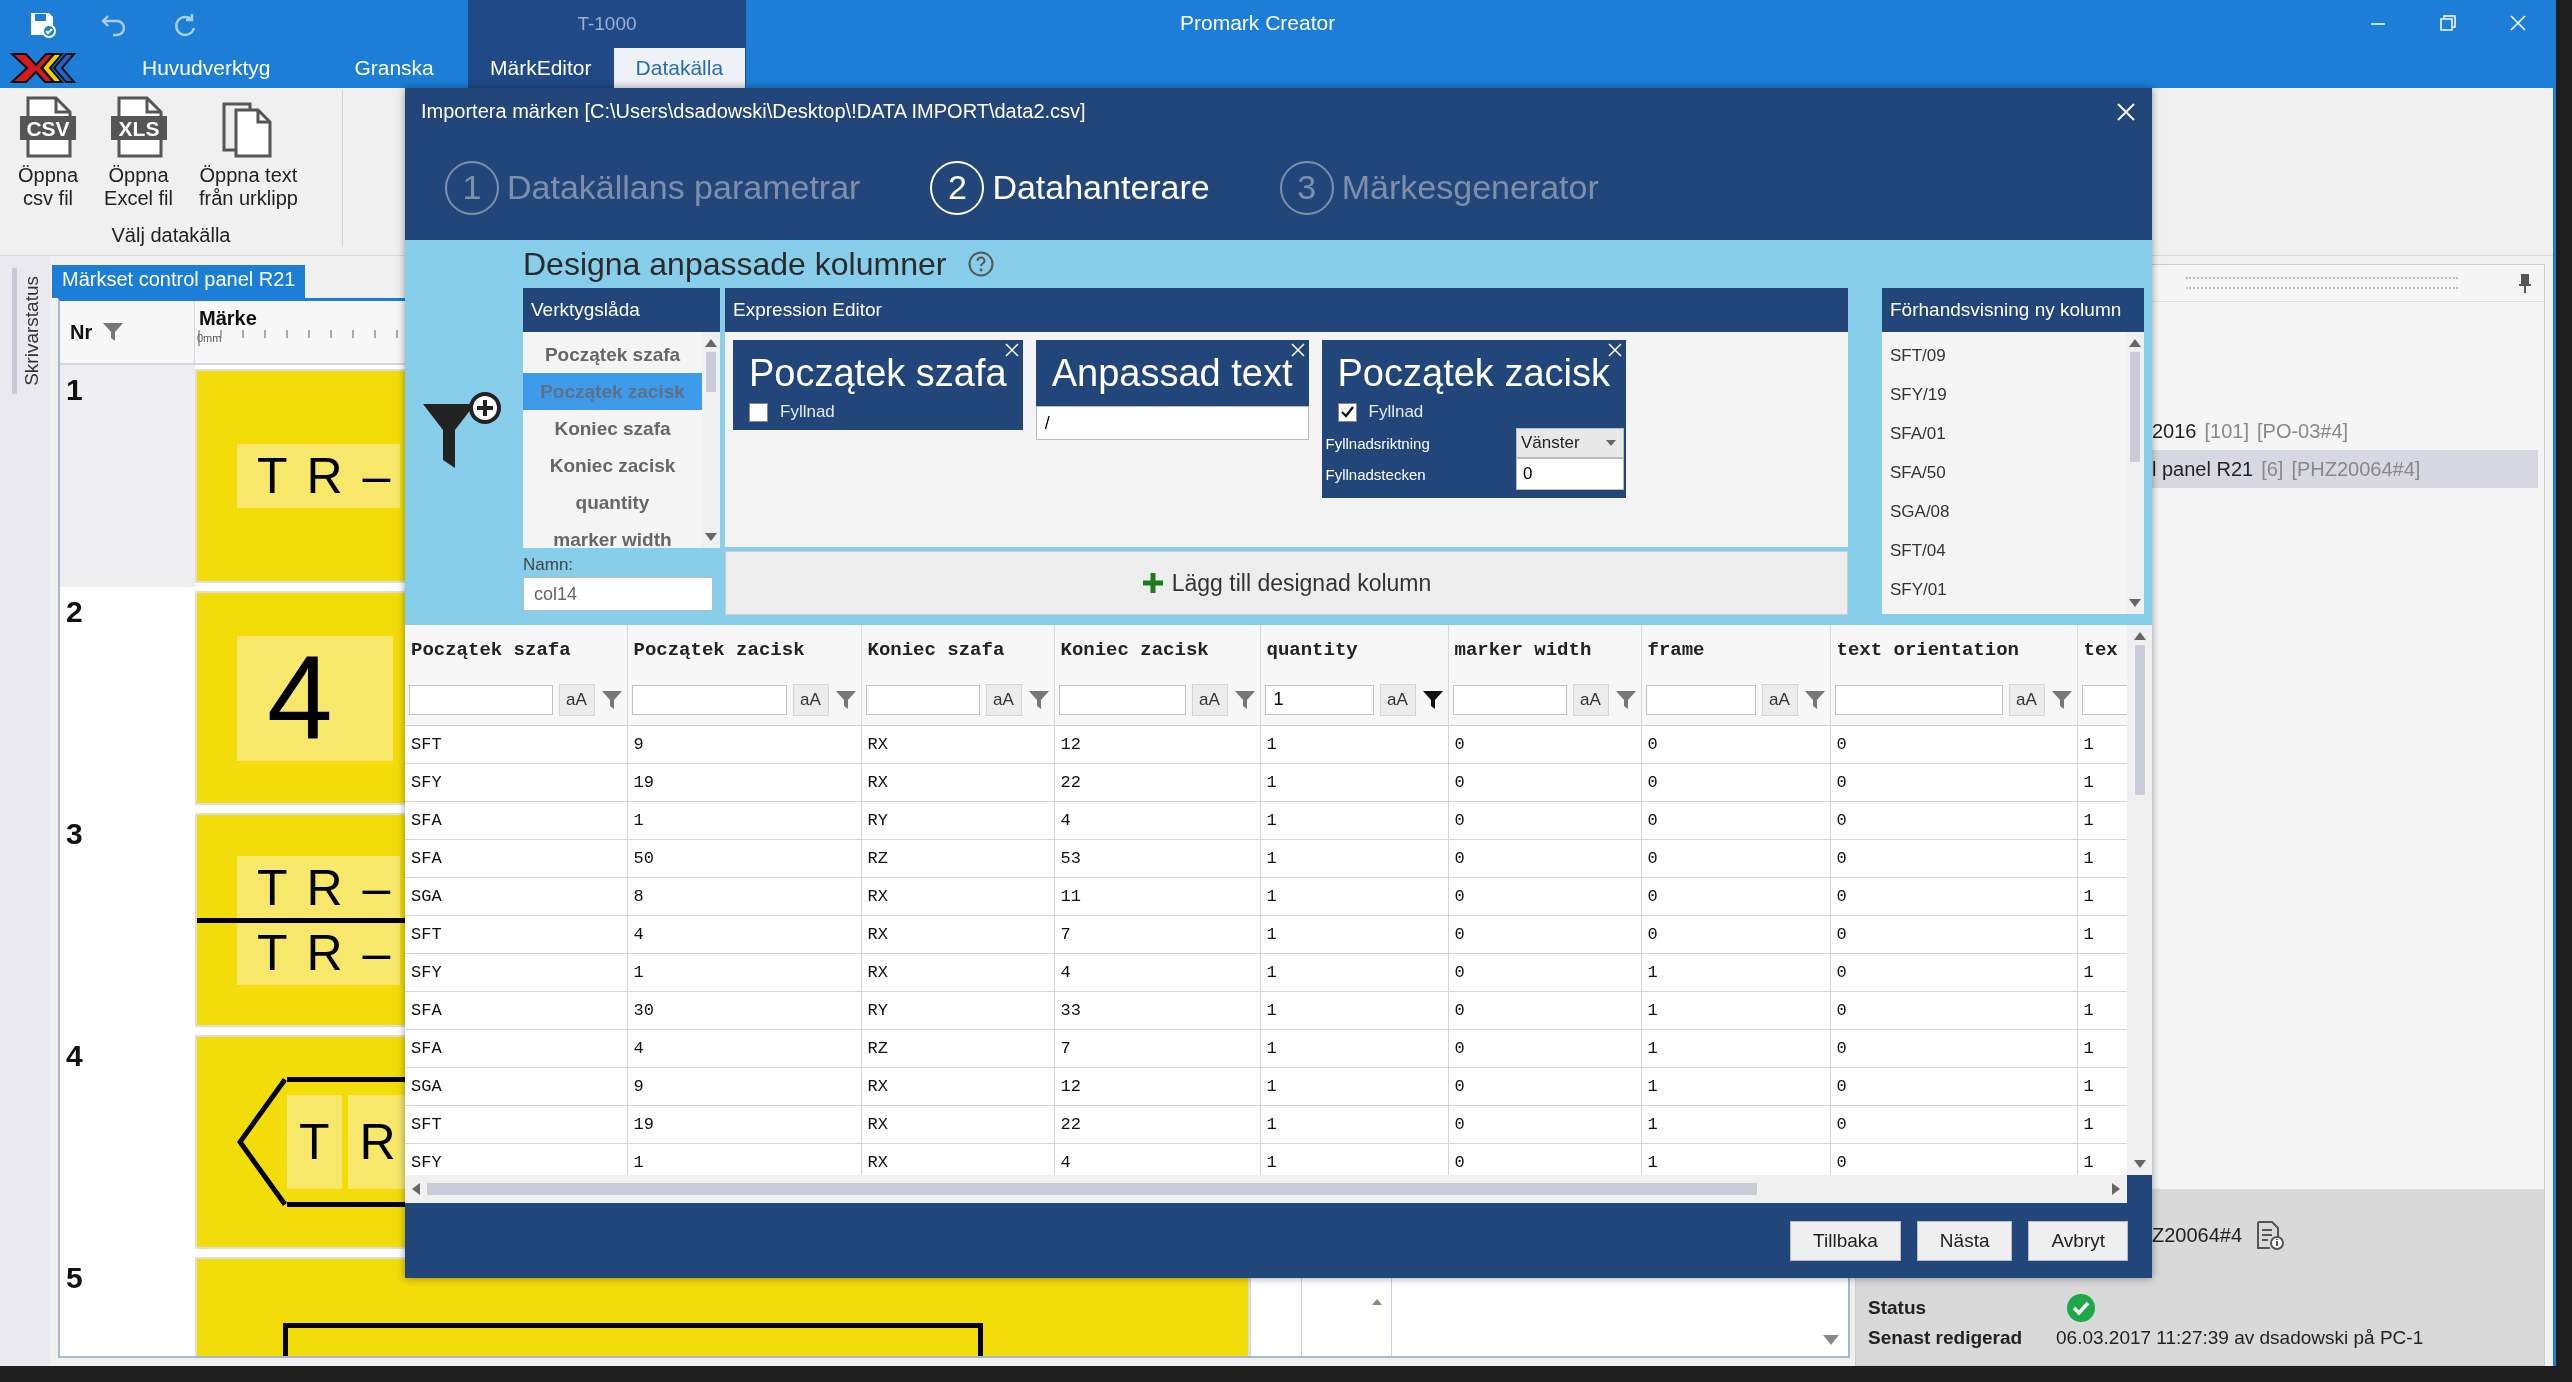 This screenshot has width=2572, height=1382. Describe the element at coordinates (1396, 412) in the screenshot. I see `checkbox-label: Fyllnad` at that location.